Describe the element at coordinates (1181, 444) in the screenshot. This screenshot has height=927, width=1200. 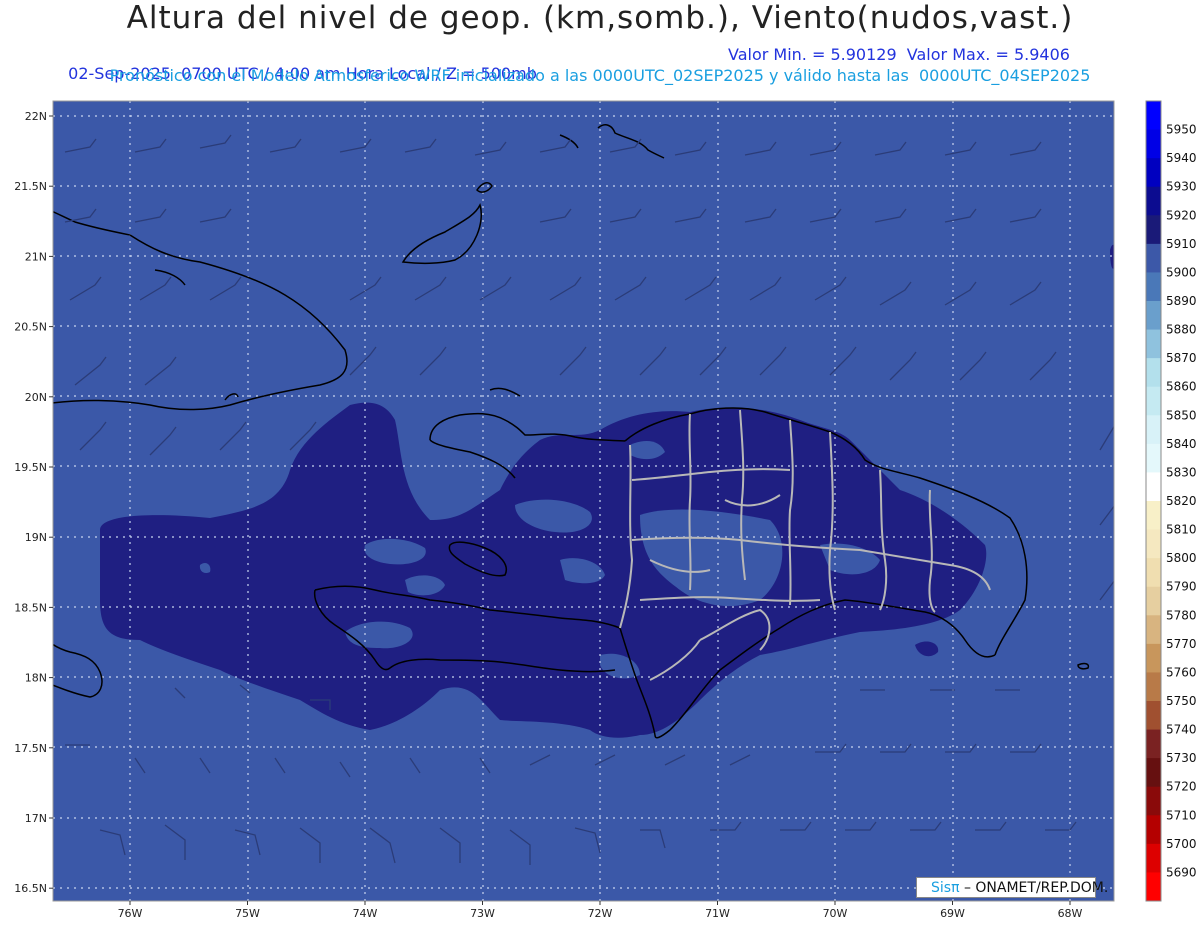
I see `colorbar-level-label: 5840` at that location.